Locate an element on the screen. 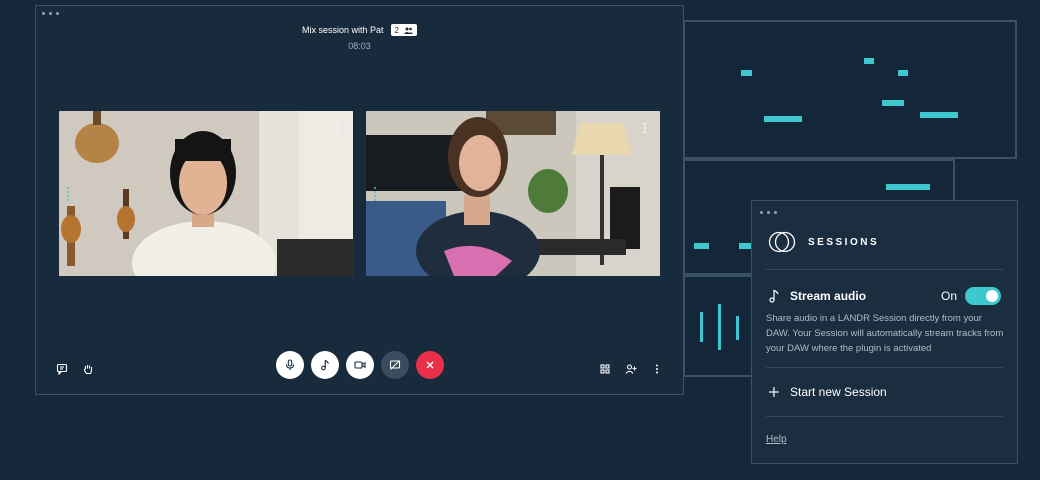  close-icon is located at coordinates (430, 365).